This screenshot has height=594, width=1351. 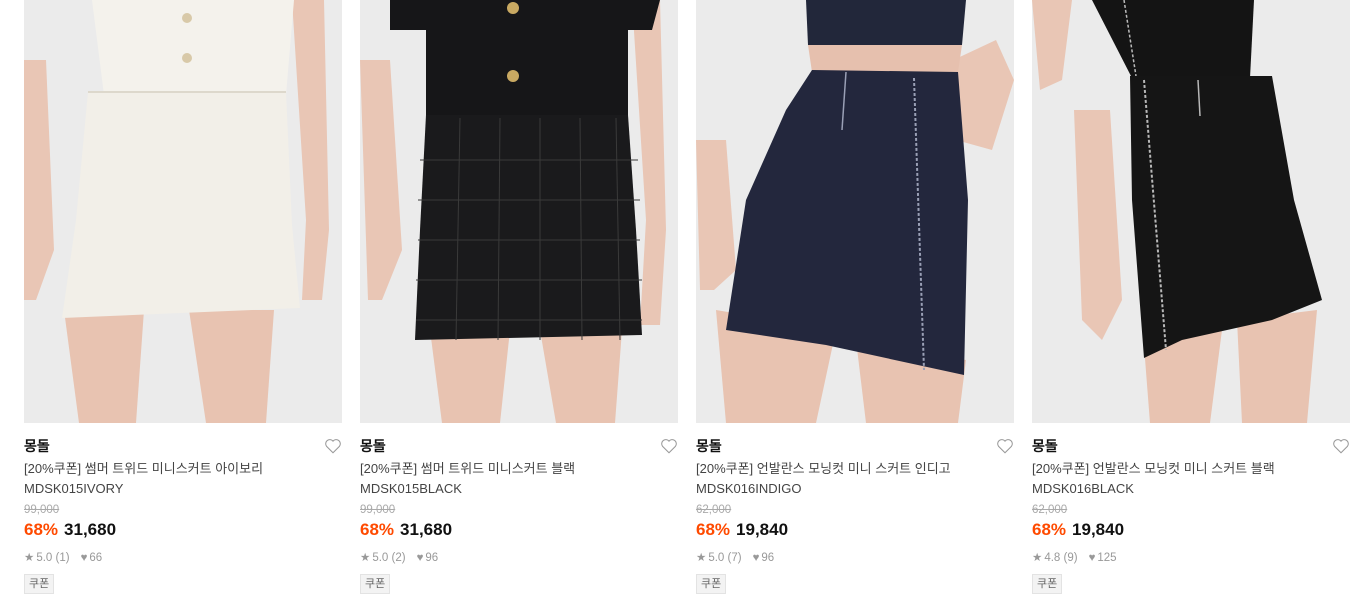 I want to click on product-code: MDSK016INDIGO, so click(x=855, y=489).